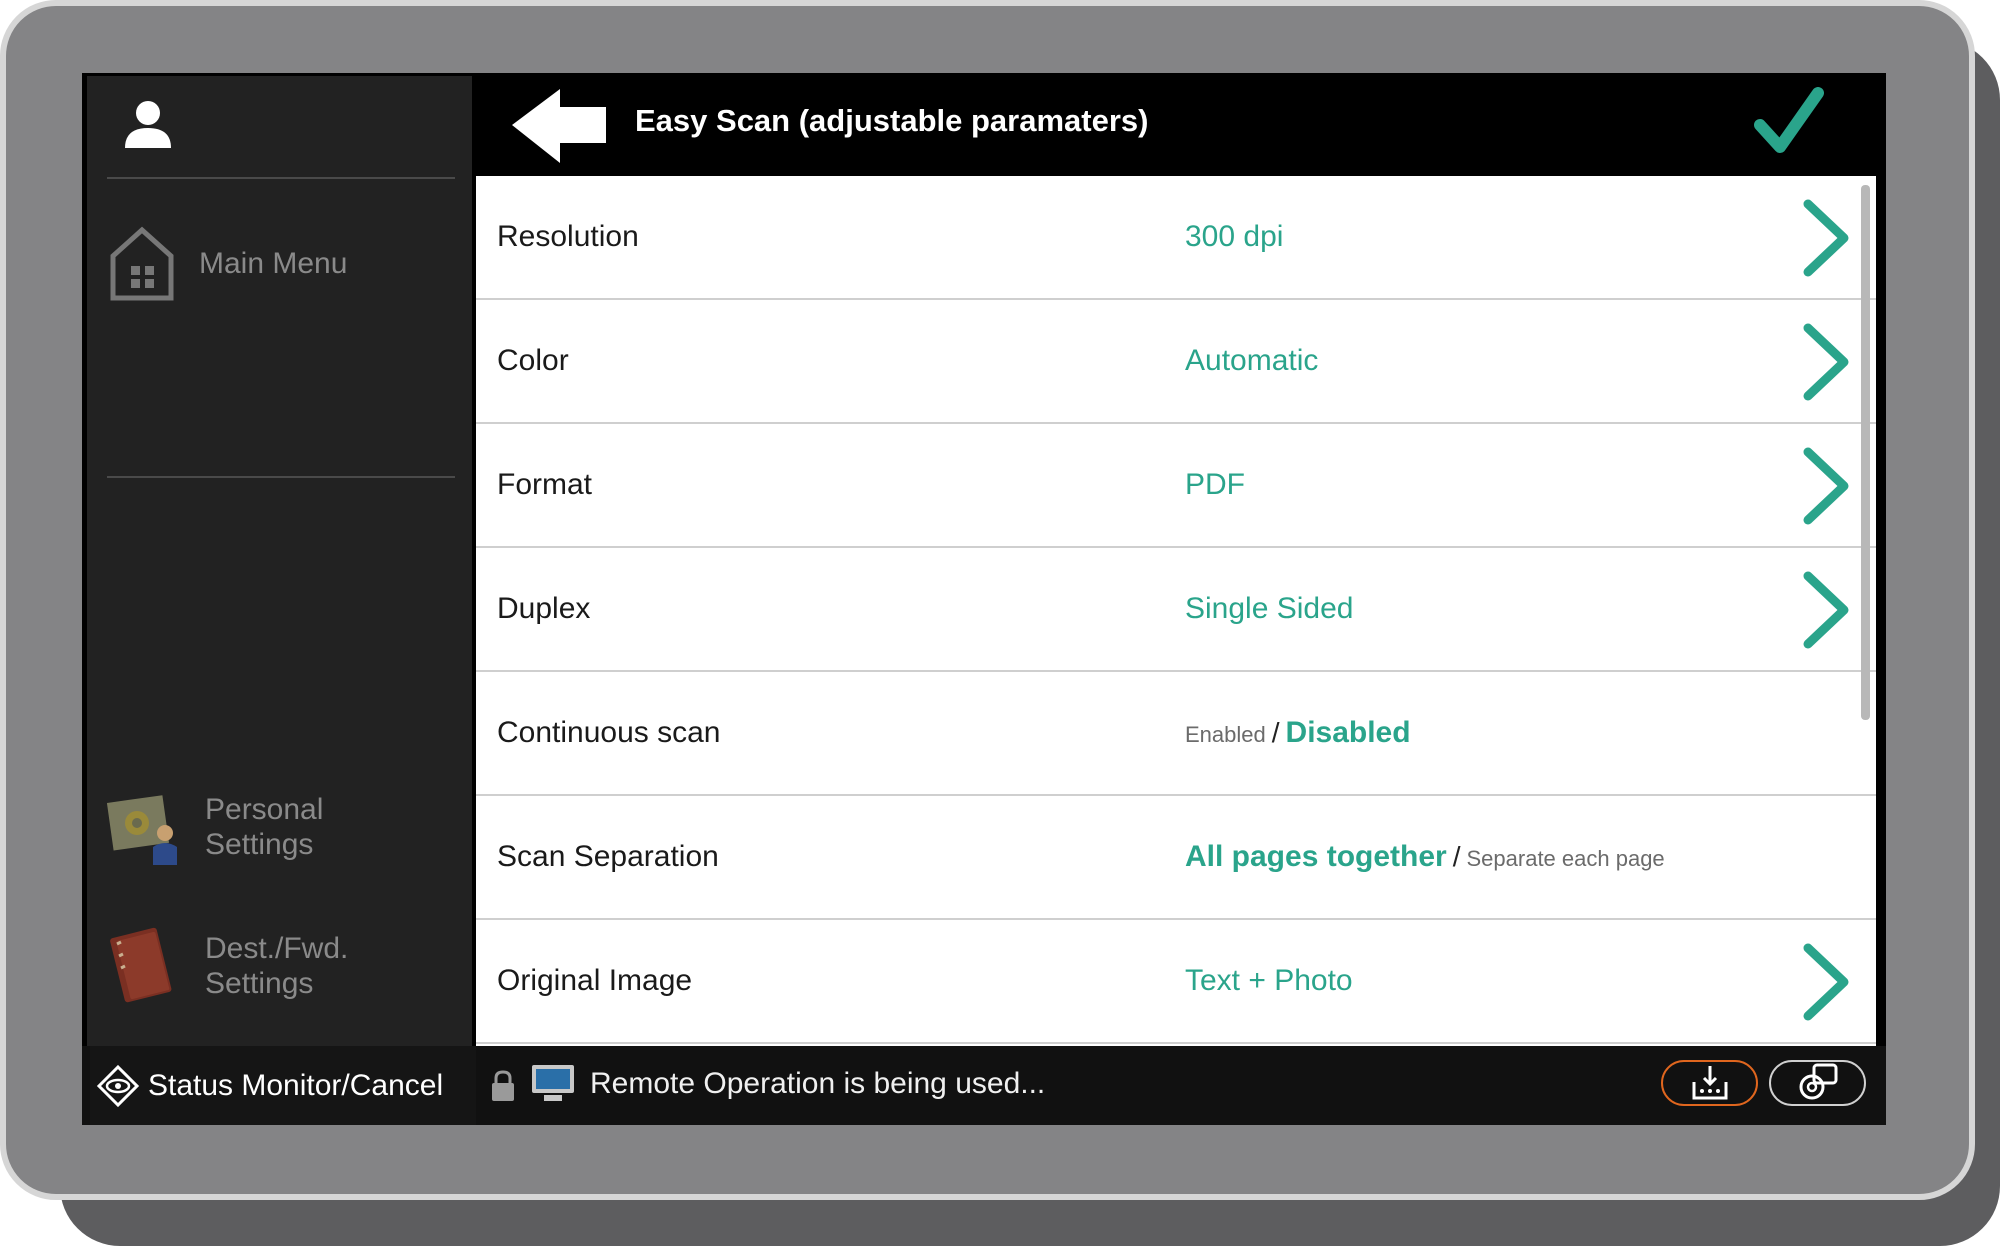 The width and height of the screenshot is (2000, 1246). What do you see at coordinates (259, 983) in the screenshot?
I see `dest-fwd-settings-label-line2: Settings` at bounding box center [259, 983].